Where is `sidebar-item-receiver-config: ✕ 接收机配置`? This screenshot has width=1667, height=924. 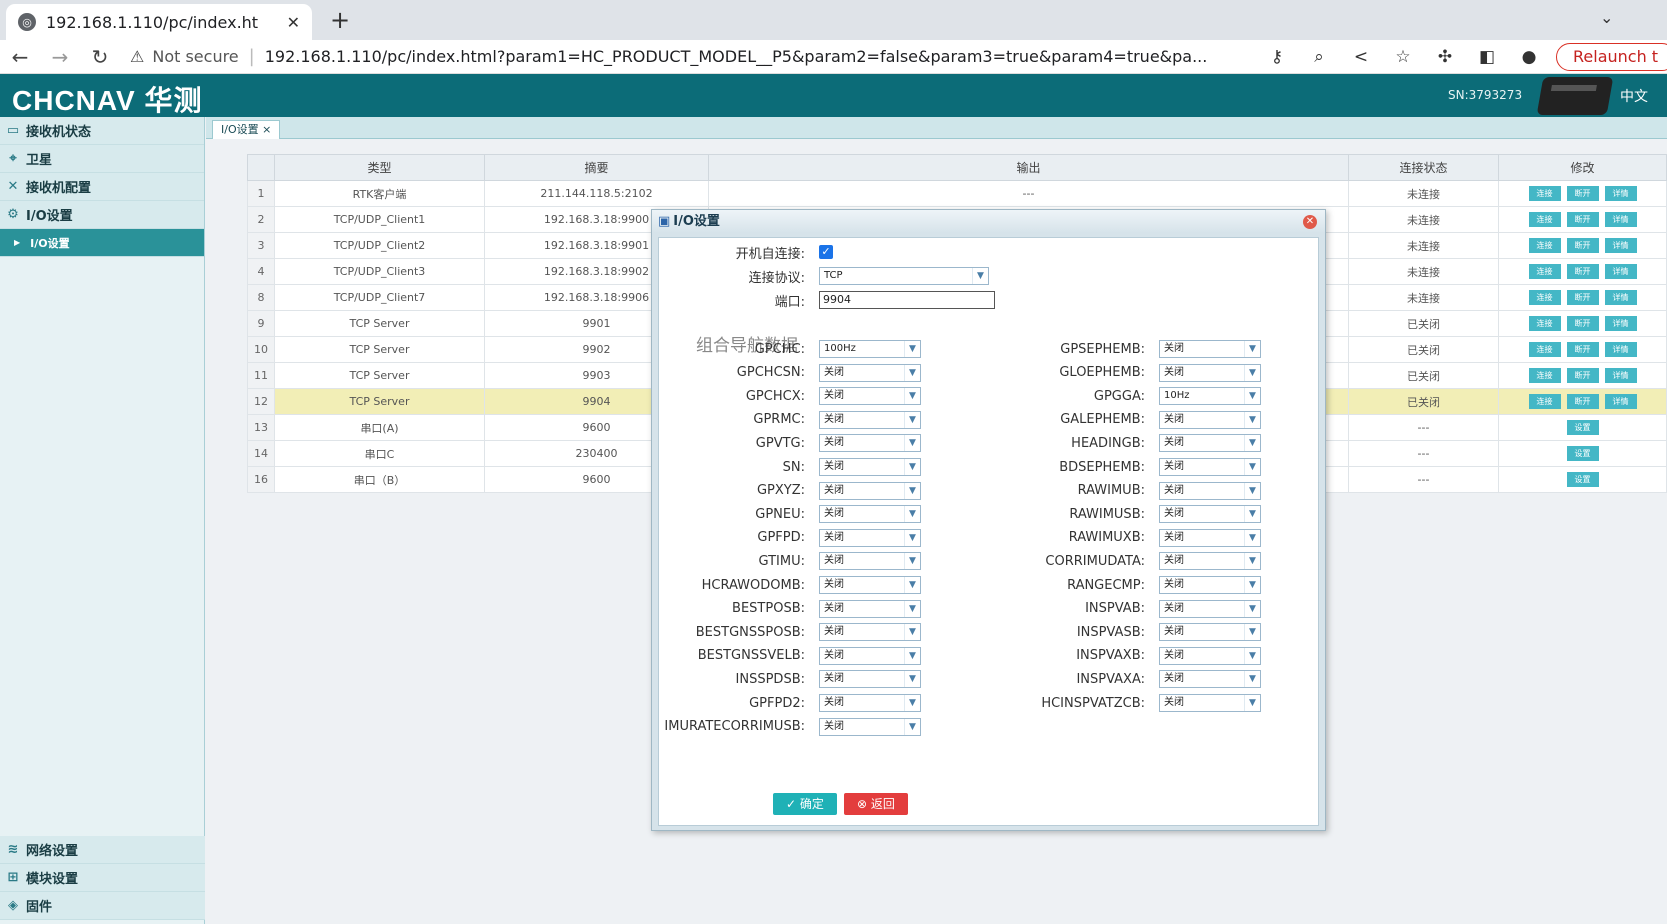
sidebar-item-receiver-config: ✕ 接收机配置 is located at coordinates (102, 187).